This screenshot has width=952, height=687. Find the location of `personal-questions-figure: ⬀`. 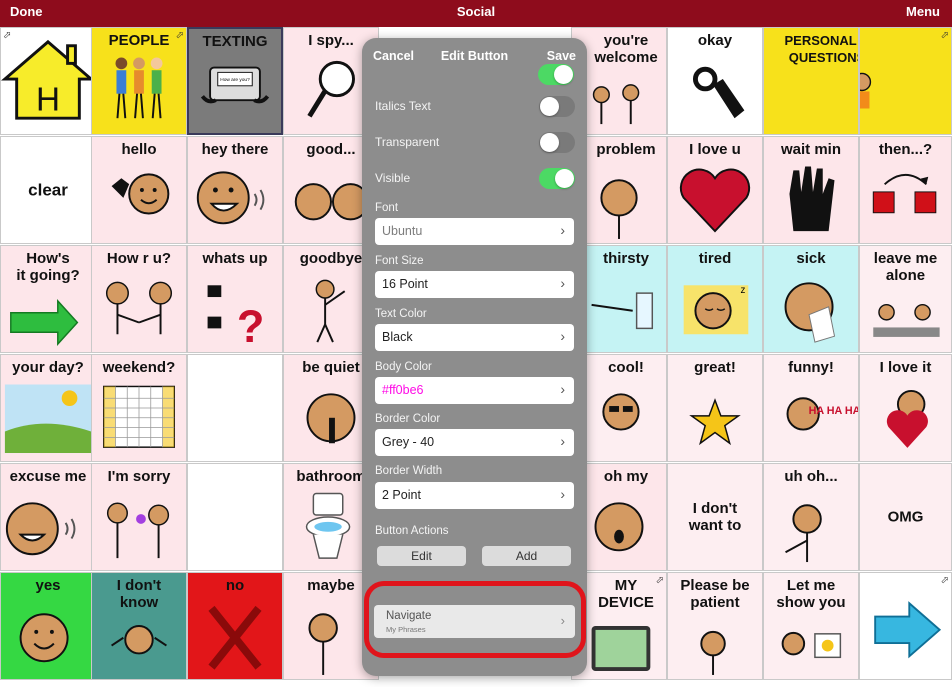

personal-questions-figure: ⬀ is located at coordinates (905, 81).